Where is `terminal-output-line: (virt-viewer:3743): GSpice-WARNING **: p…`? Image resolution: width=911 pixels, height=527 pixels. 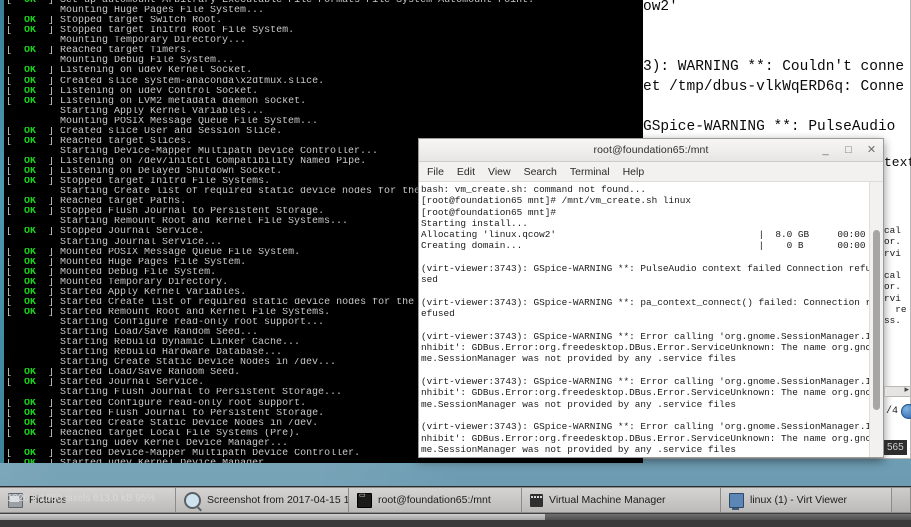 terminal-output-line: (virt-viewer:3743): GSpice-WARNING **: p… is located at coordinates (645, 302).